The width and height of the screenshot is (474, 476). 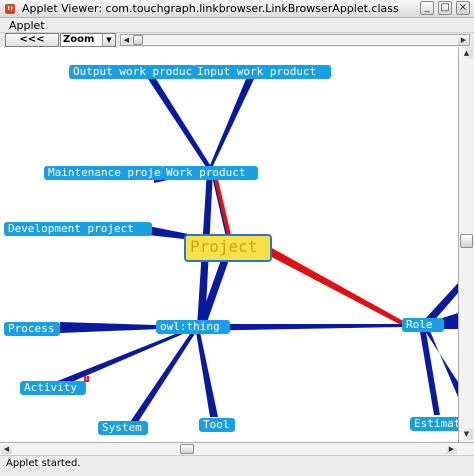 I want to click on horizontal-scrollbar: ◀ ▶, so click(x=237, y=448).